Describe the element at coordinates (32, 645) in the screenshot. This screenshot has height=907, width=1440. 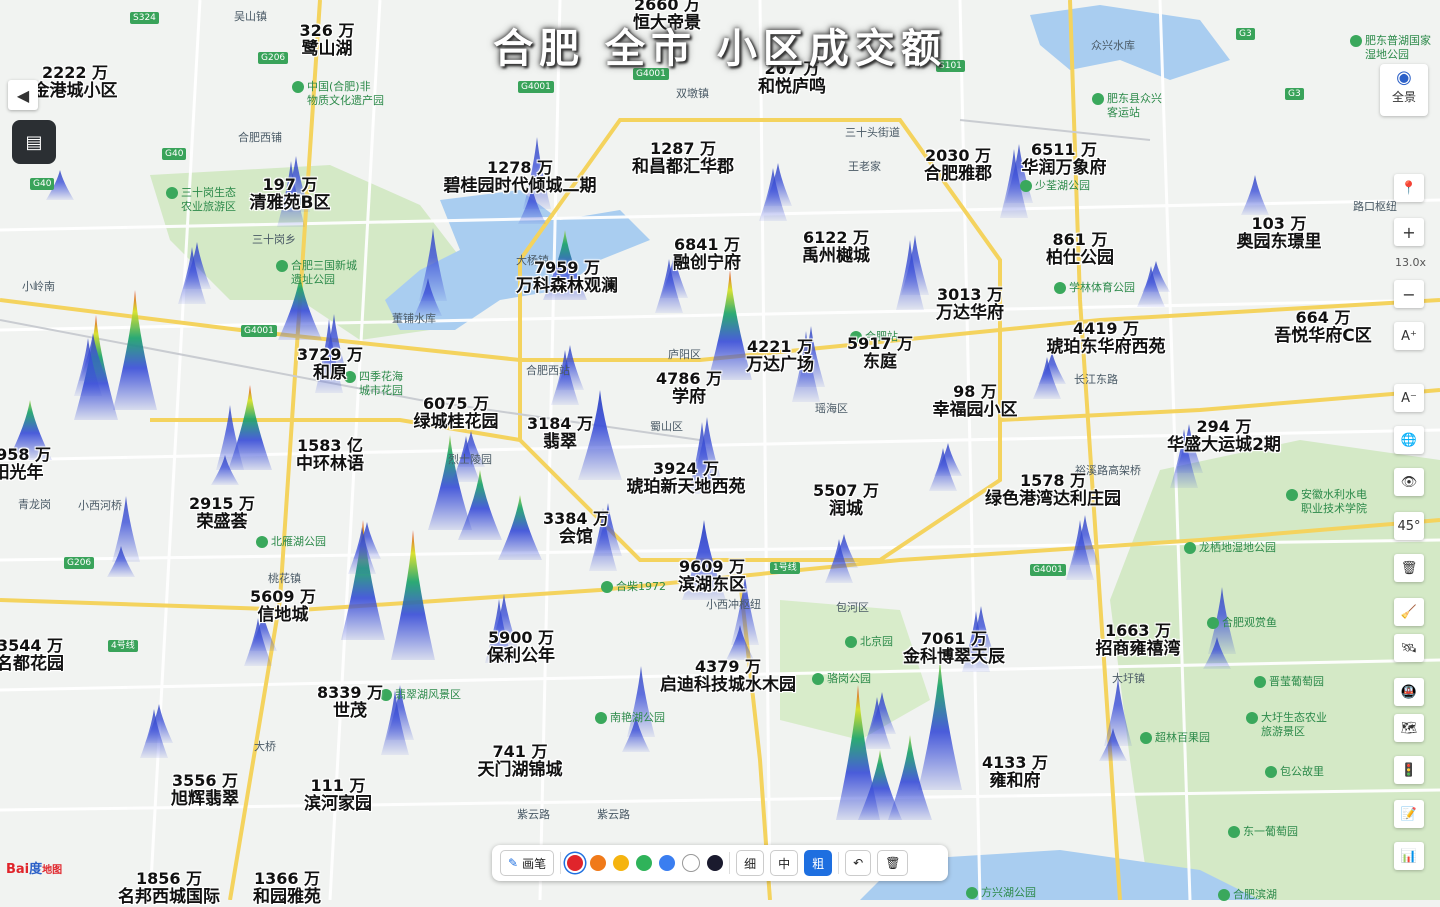
I see `community-value: 3544 万` at that location.